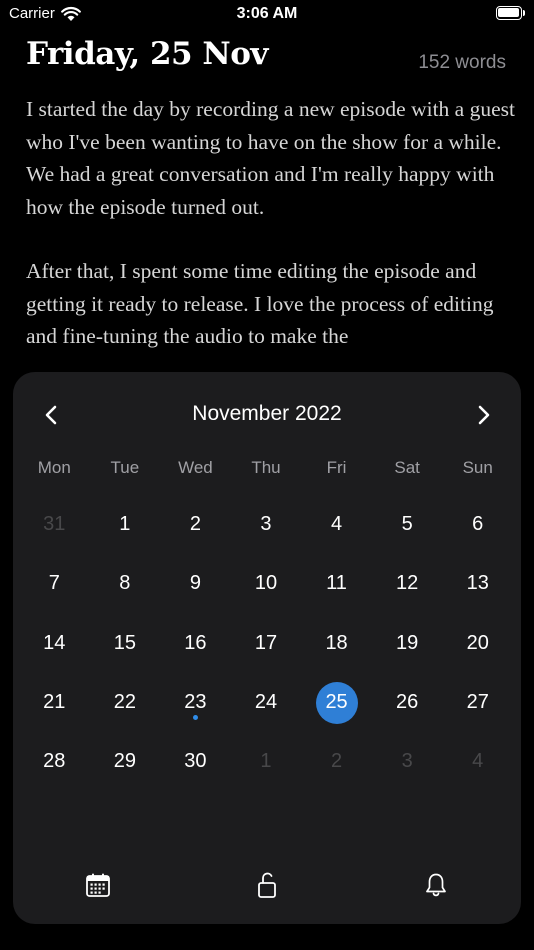 The height and width of the screenshot is (950, 534). I want to click on weekday-label: Fri, so click(336, 467).